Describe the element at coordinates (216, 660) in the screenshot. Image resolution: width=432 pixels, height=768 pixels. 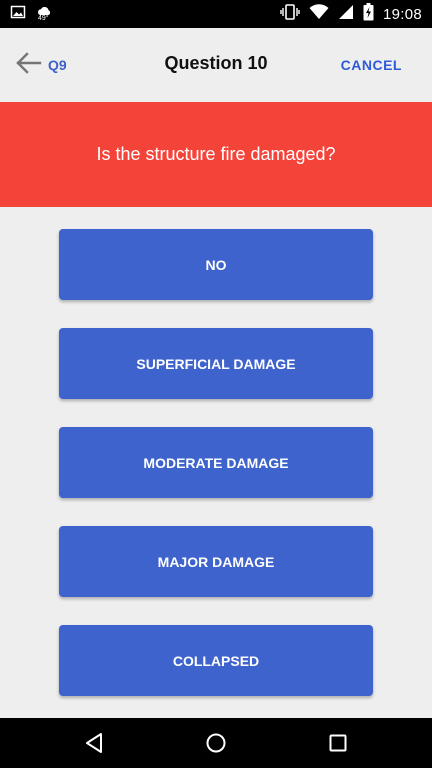
I see `answer-button-collapsed: COLLAPSED` at that location.